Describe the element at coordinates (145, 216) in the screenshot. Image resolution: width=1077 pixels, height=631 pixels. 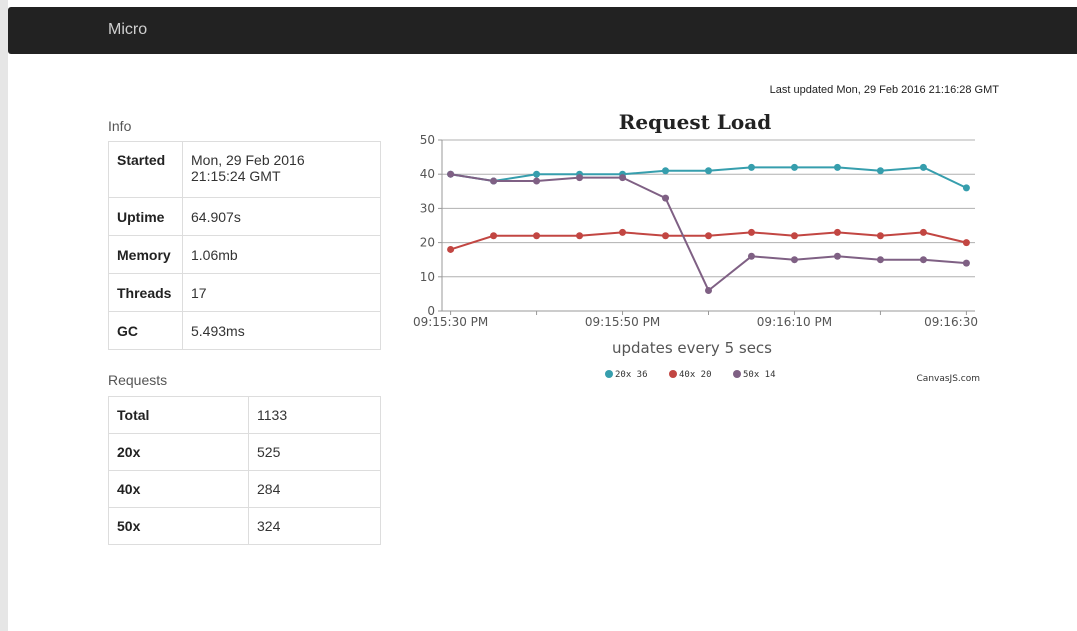
I see `info-label-uptime: Uptime` at that location.